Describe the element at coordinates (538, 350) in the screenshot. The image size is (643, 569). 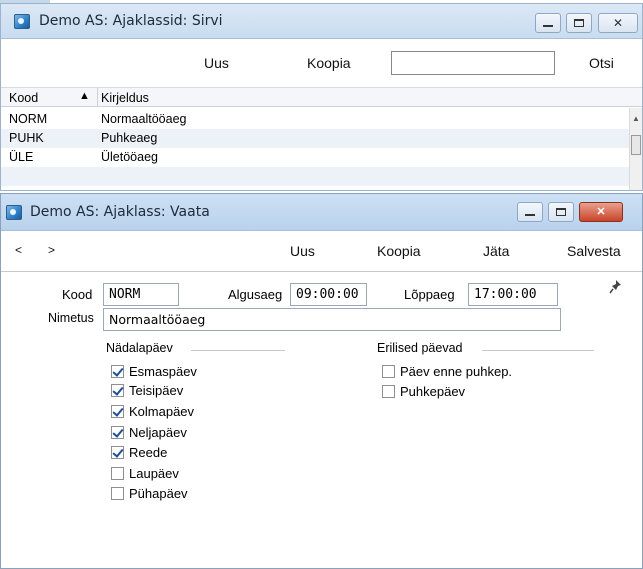
I see `special-days-group-line` at that location.